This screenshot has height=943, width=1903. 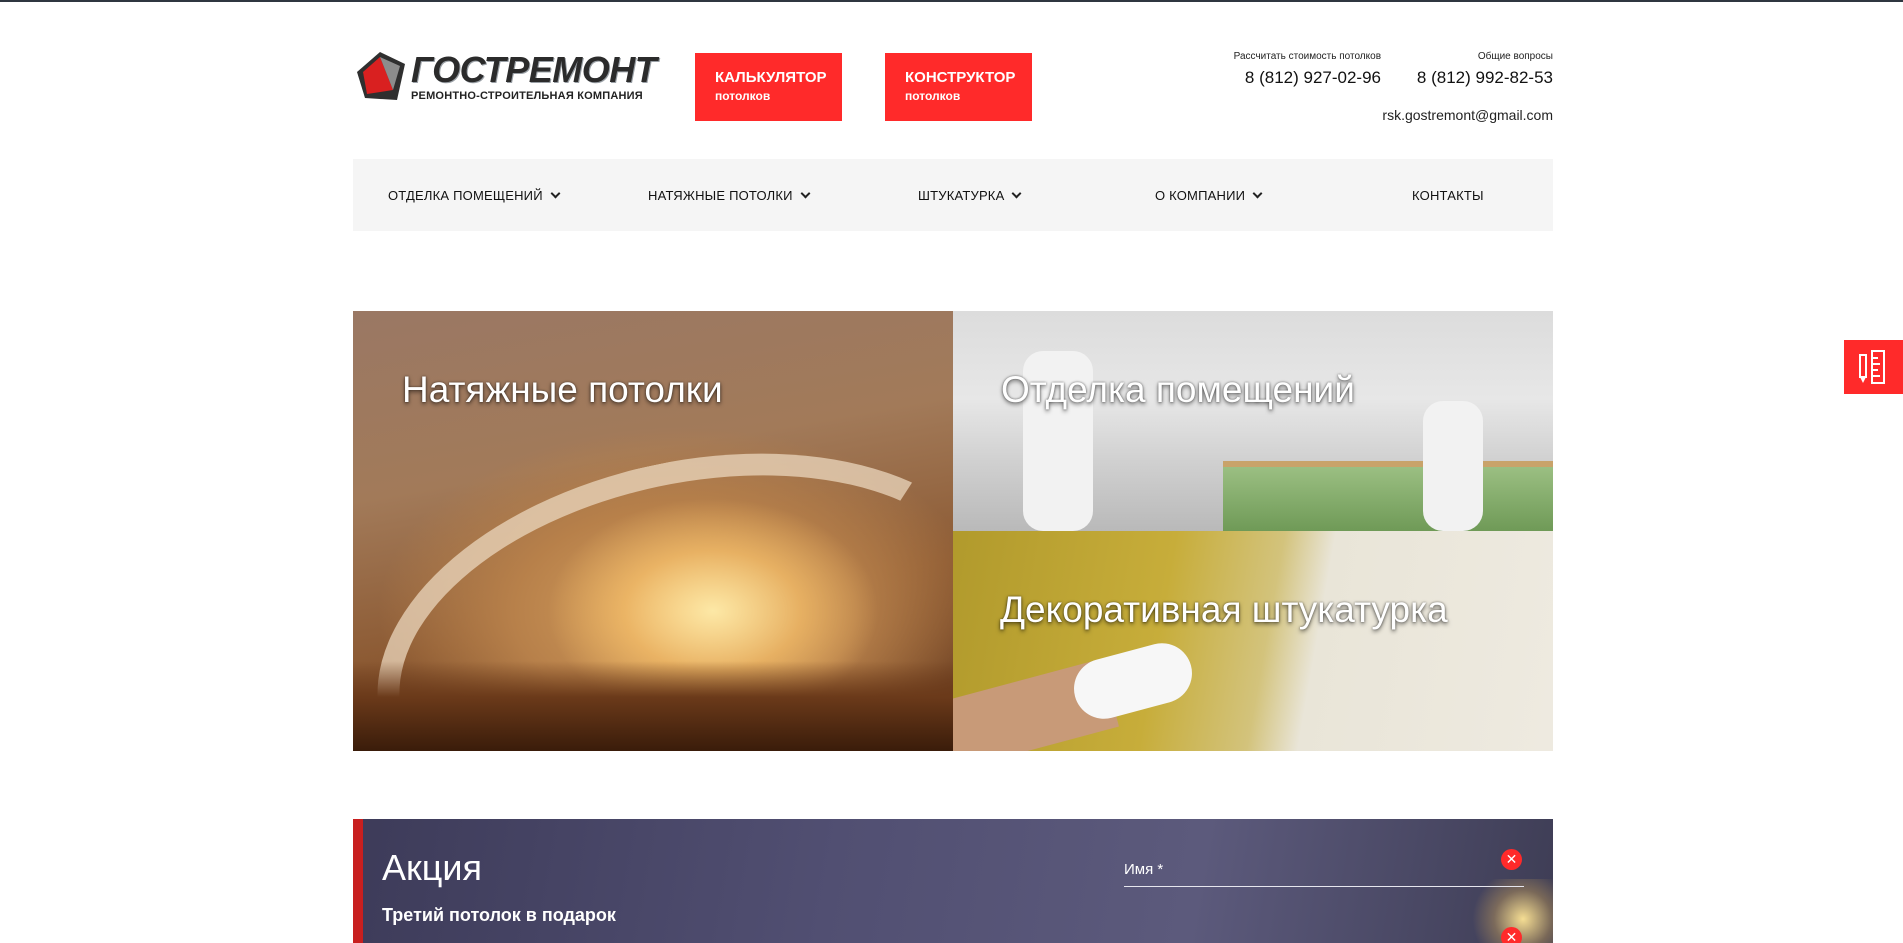 I want to click on side-calculator-button, so click(x=1873, y=367).